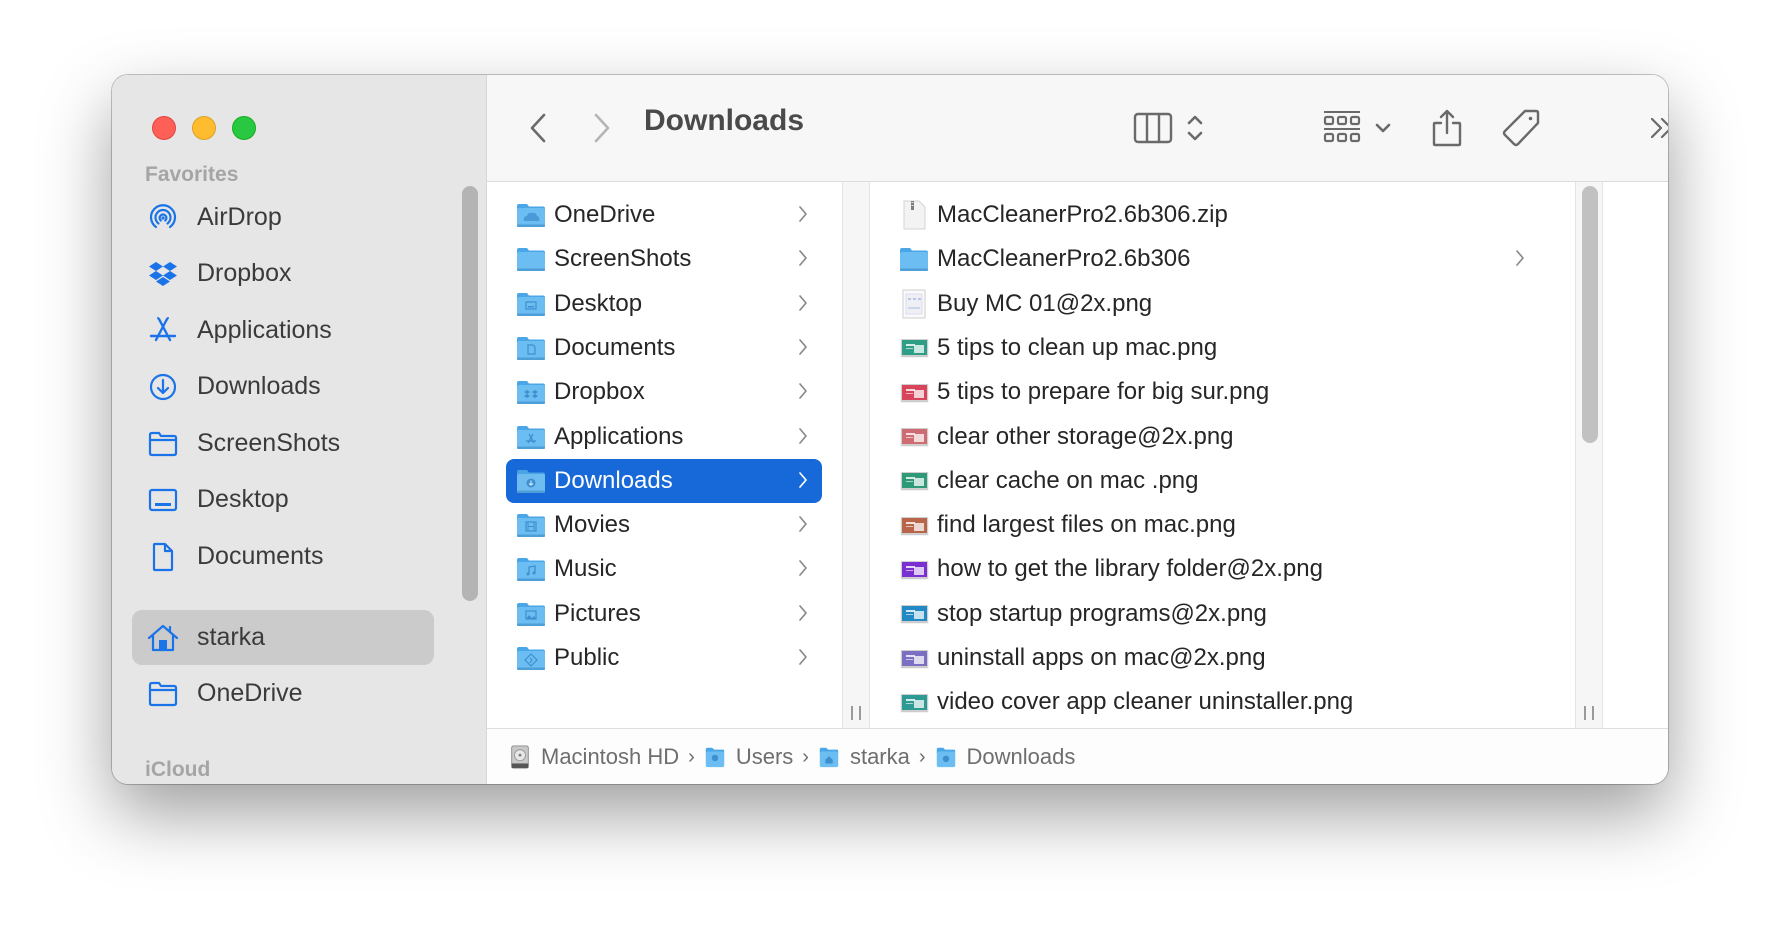 The image size is (1780, 932). What do you see at coordinates (585, 569) in the screenshot?
I see `column-item-label: Music` at bounding box center [585, 569].